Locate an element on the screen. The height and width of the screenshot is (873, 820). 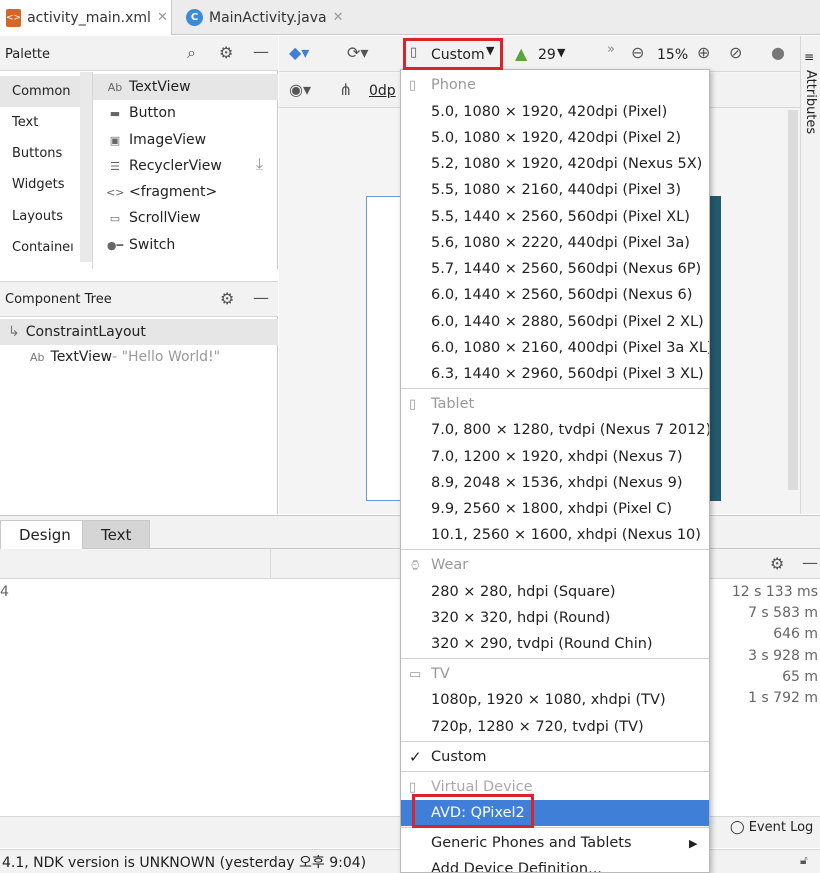
device-option: 5.6, 1080 × 2220, 440dpi (Pixel 3a) is located at coordinates (555, 243).